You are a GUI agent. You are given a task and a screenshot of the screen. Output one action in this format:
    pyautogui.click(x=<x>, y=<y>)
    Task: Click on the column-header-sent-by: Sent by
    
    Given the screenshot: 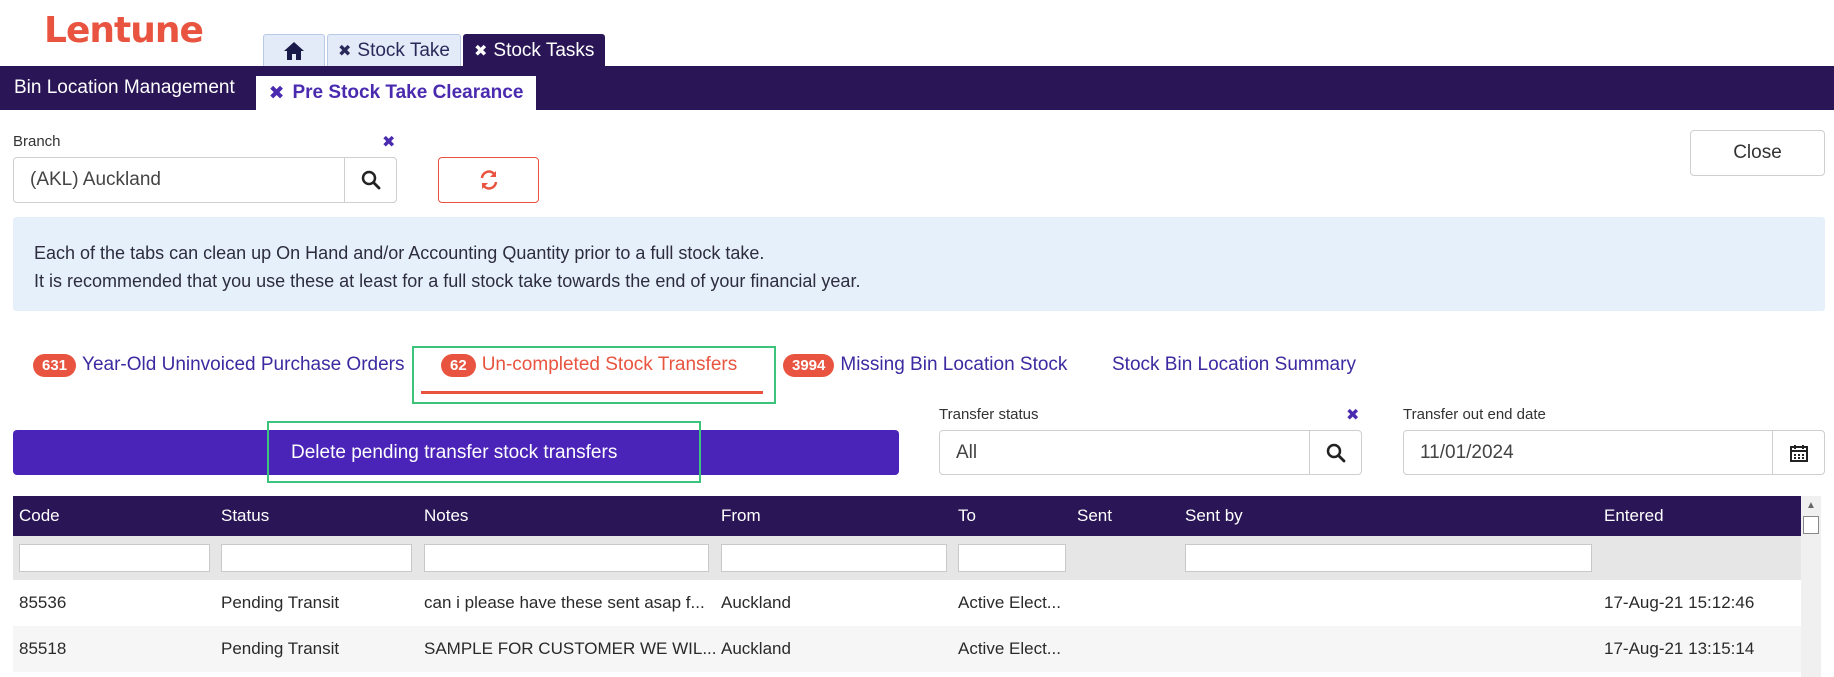 What is the action you would take?
    pyautogui.click(x=1214, y=516)
    